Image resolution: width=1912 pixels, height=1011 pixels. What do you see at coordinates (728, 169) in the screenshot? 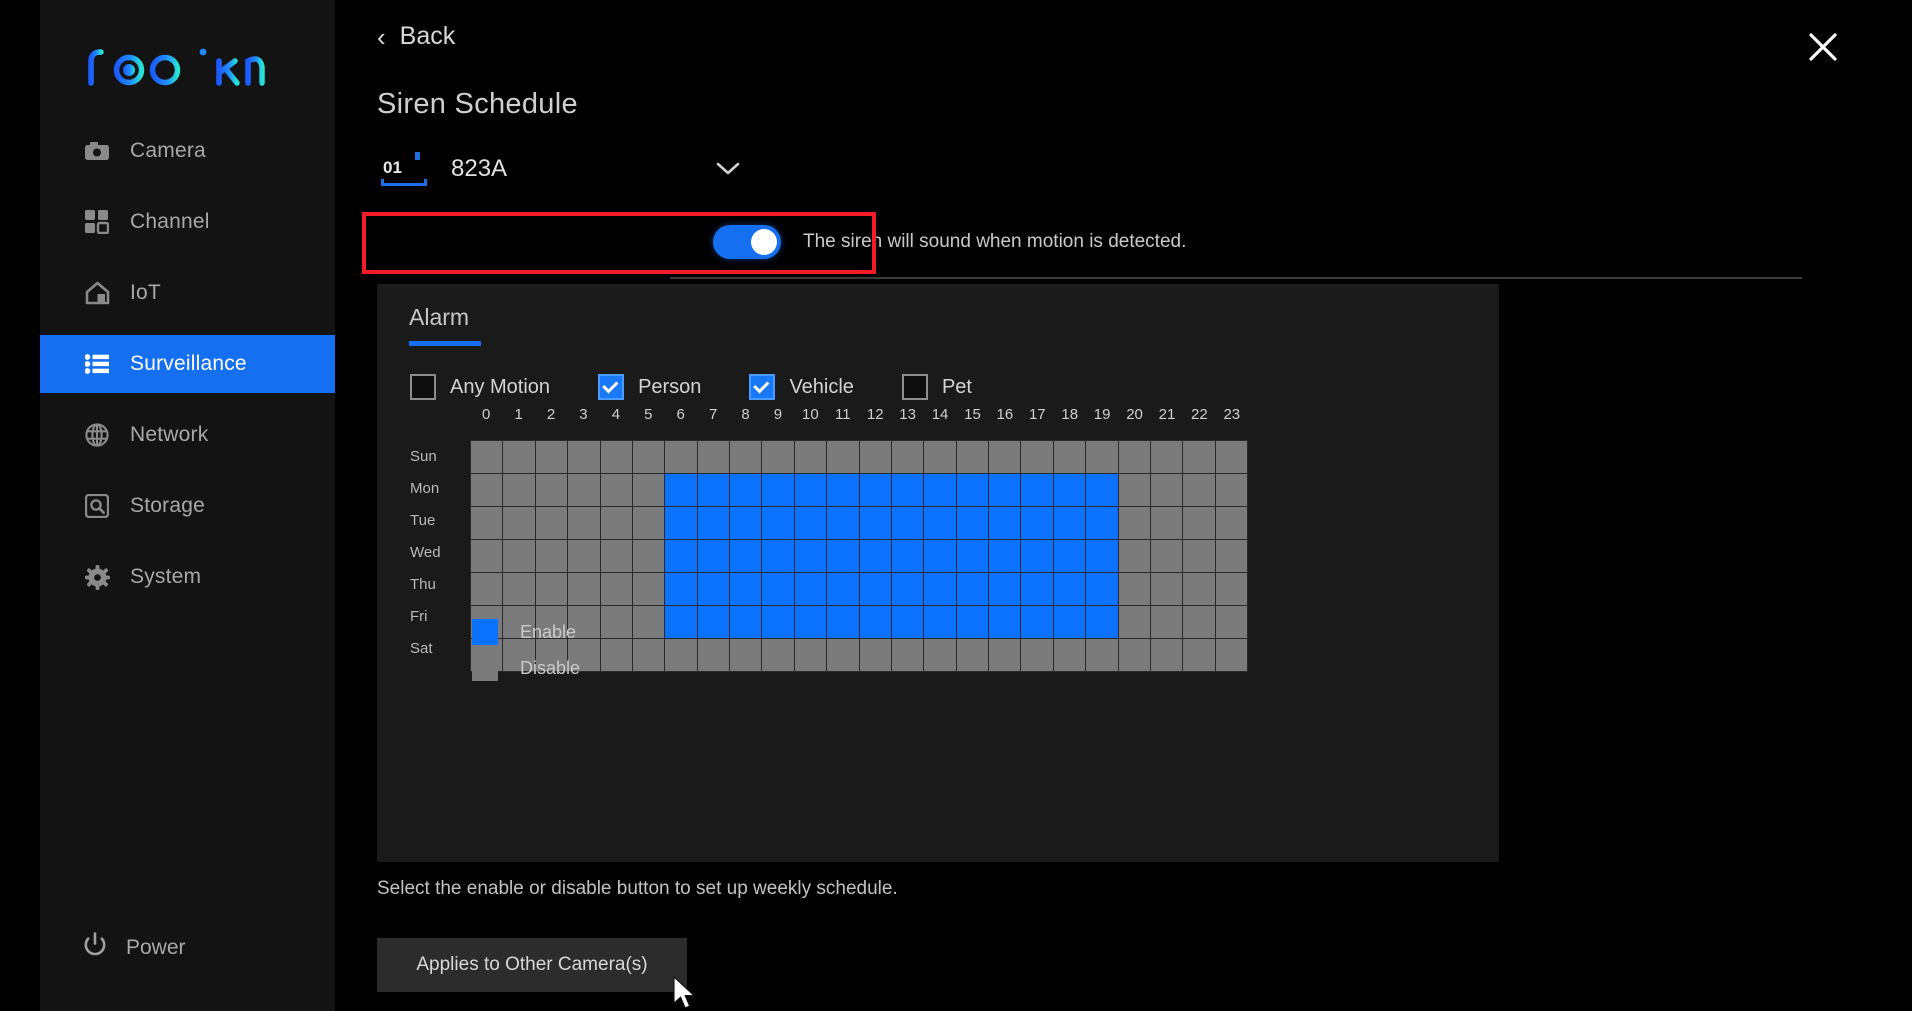
I see `chevron-down-icon` at bounding box center [728, 169].